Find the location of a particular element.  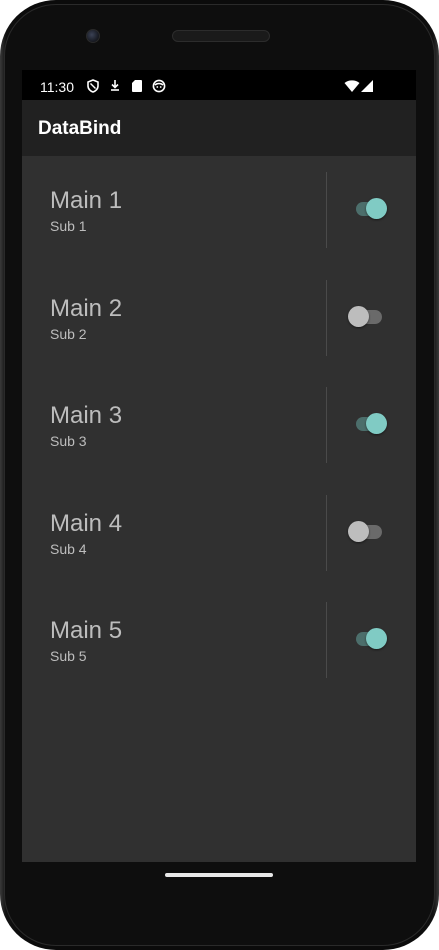

list-item: Main 4 Sub 4 is located at coordinates (219, 533).